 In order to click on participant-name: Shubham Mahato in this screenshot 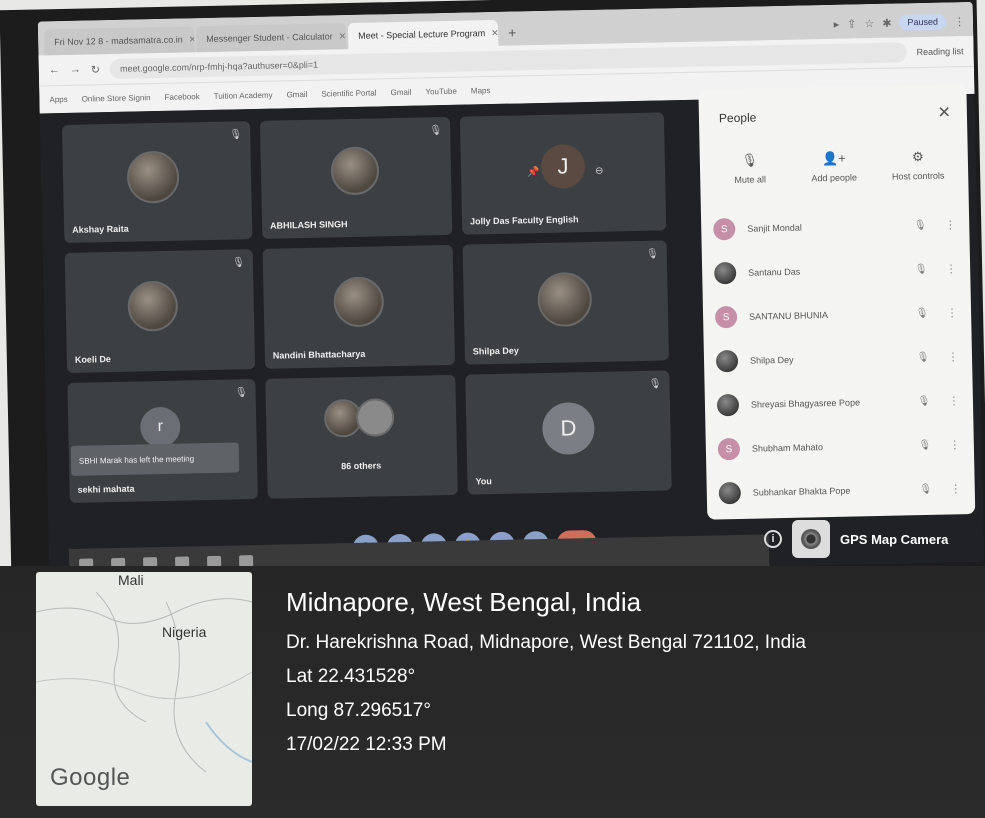, I will do `click(787, 448)`.